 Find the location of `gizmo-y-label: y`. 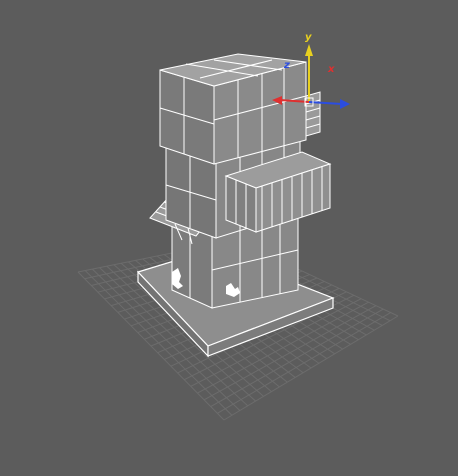

gizmo-y-label: y is located at coordinates (308, 37).